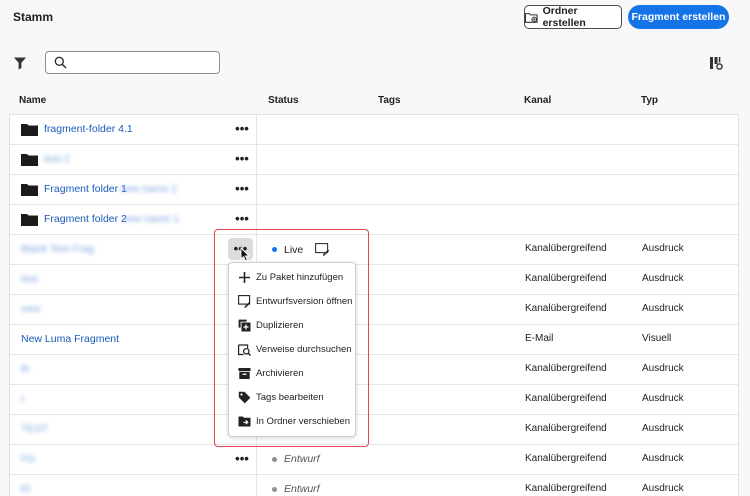  I want to click on menu-item-label: Verweise durchsuchen, so click(304, 349).